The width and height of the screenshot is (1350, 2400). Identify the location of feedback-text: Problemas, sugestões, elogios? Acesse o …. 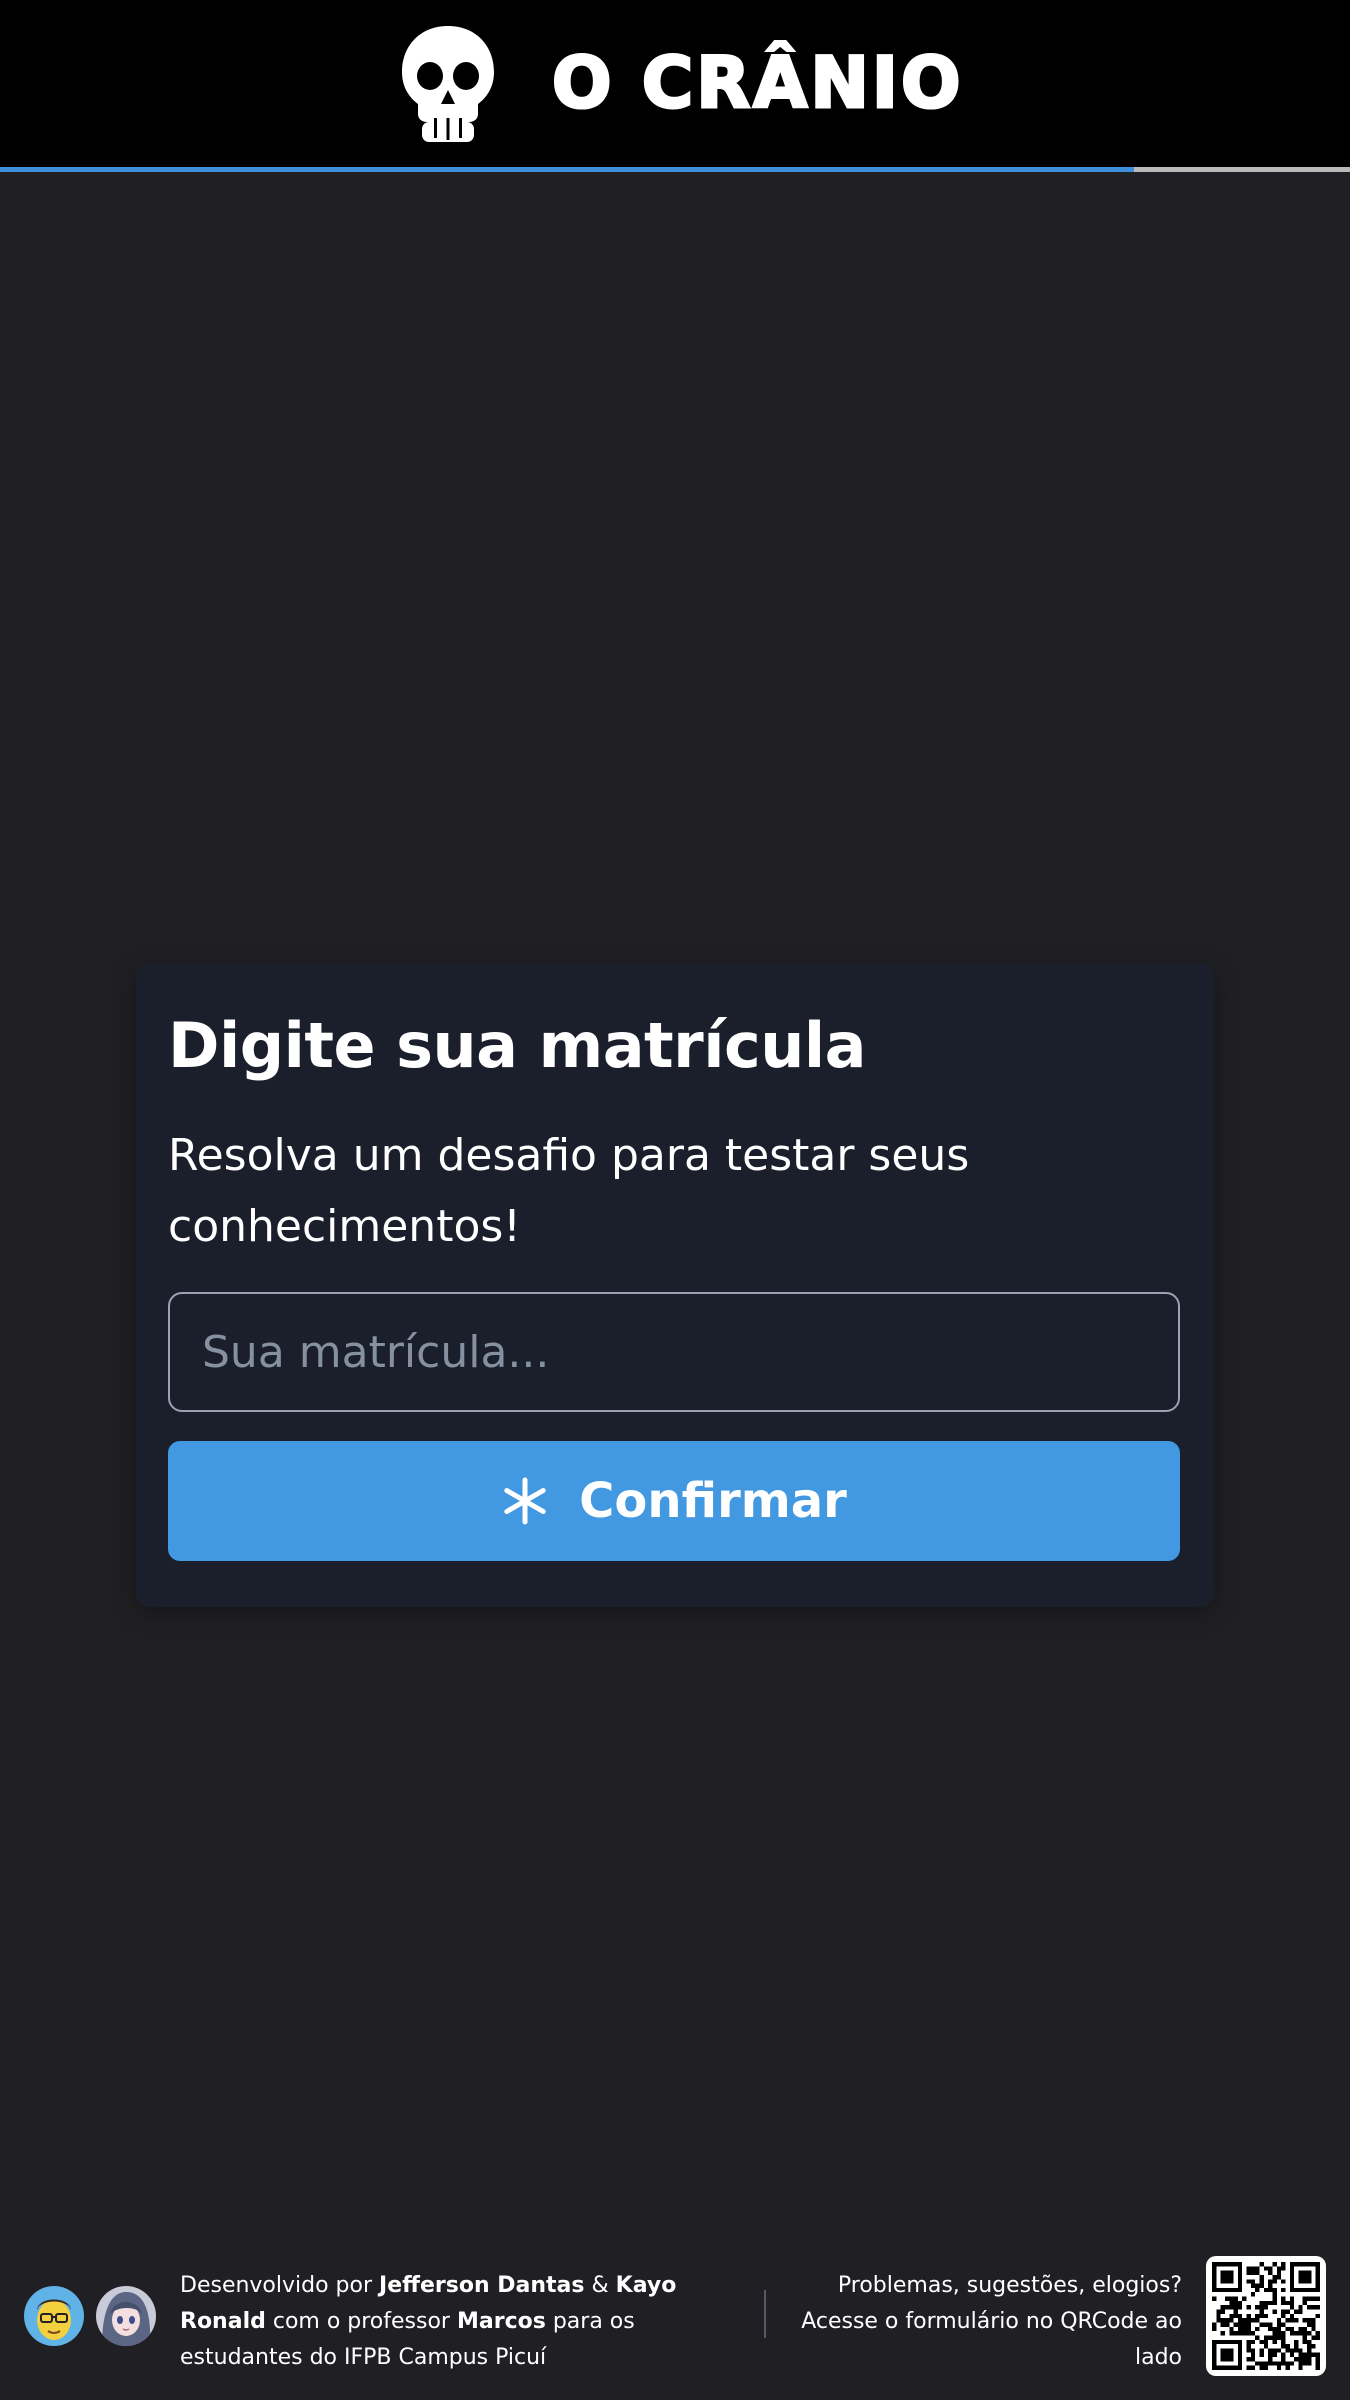
(986, 2322).